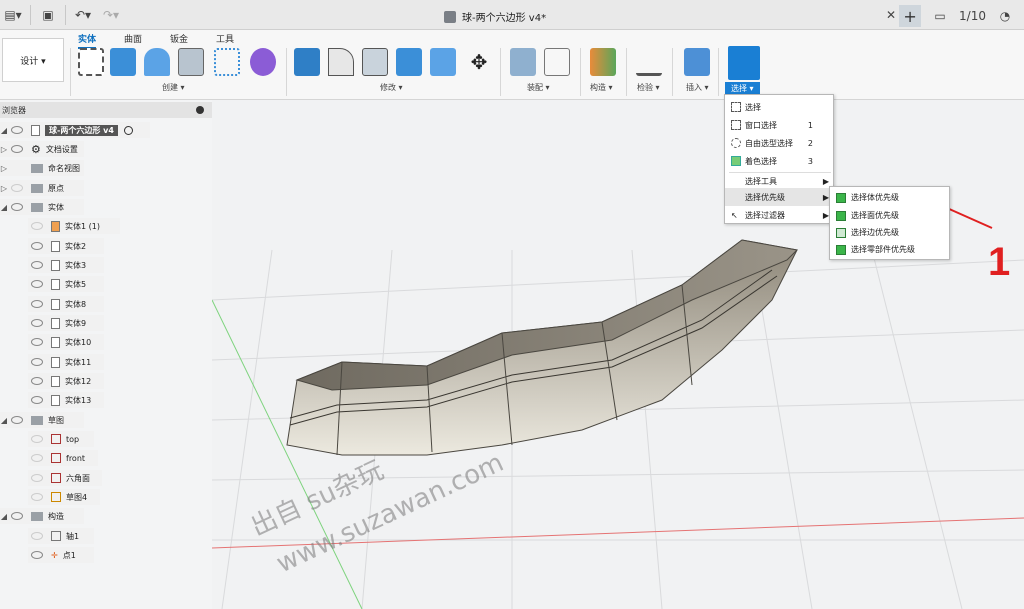 The width and height of the screenshot is (1024, 609). I want to click on insert-menu: 插入 ▾, so click(697, 87).